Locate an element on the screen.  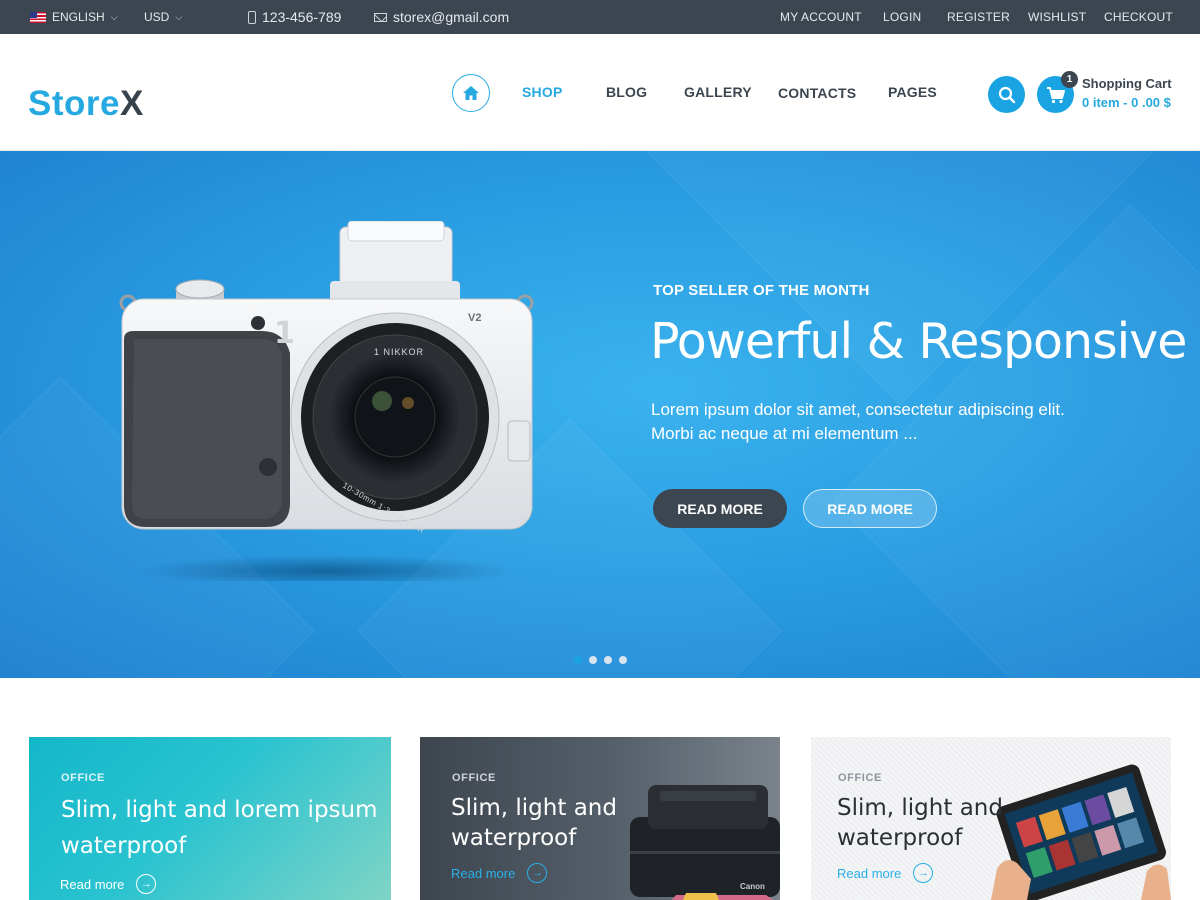
home-button is located at coordinates (471, 93).